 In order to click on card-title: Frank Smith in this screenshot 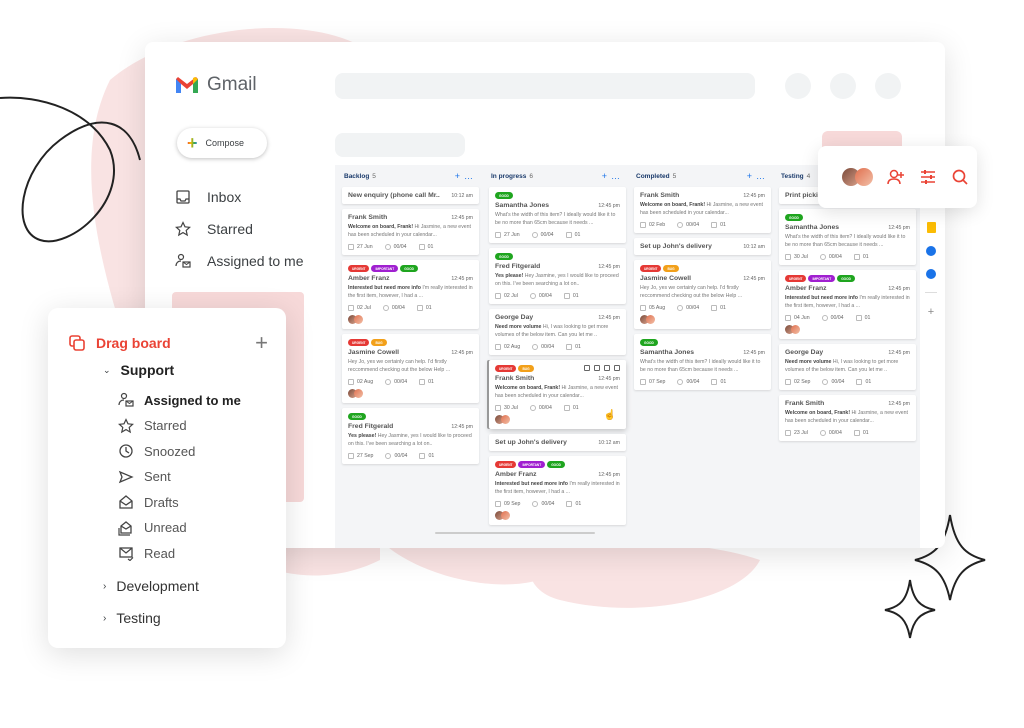, I will do `click(515, 378)`.